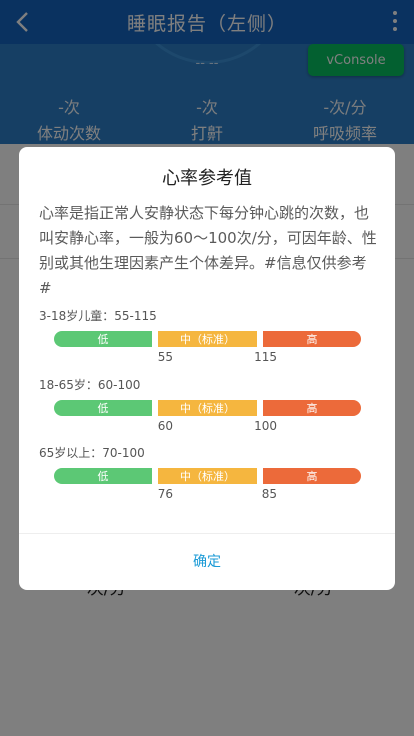 This screenshot has height=736, width=414. I want to click on group-label: 18-65岁：60-100, so click(90, 385).